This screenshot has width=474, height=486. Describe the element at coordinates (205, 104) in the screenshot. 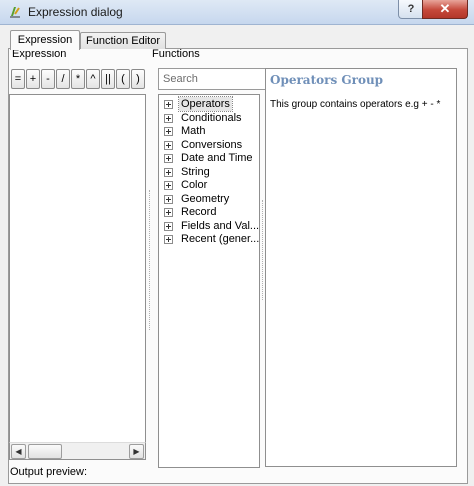

I see `tree-item-label: Operators` at that location.